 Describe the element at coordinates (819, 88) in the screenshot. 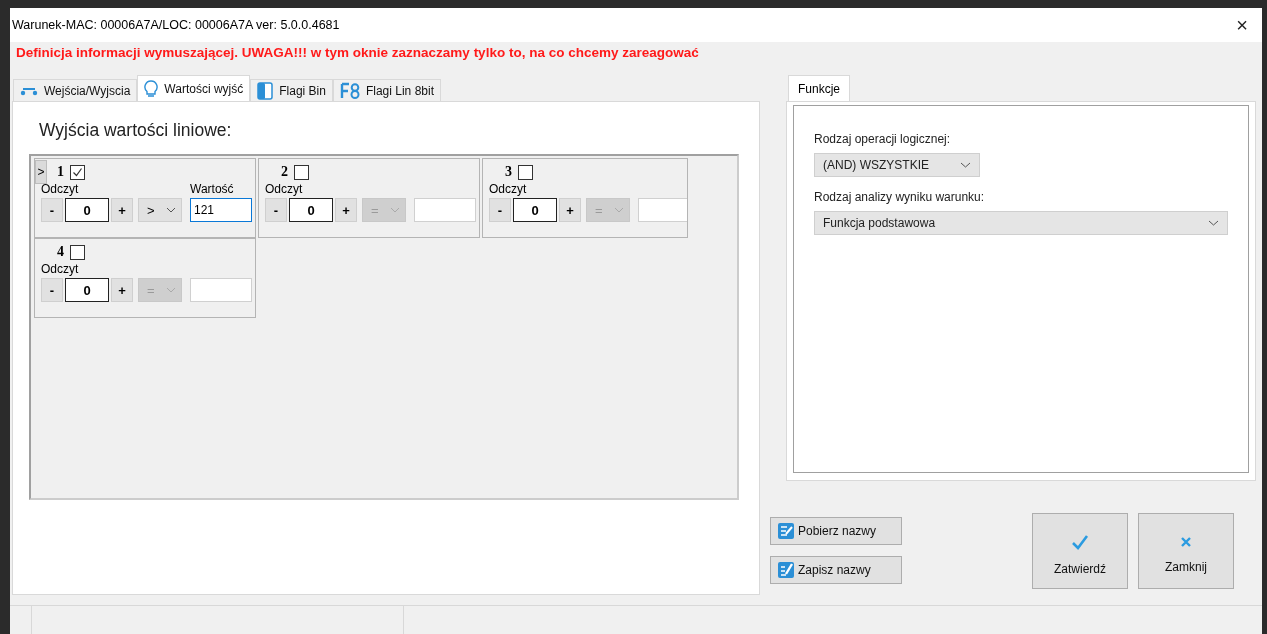

I see `tab: Funkcje` at that location.